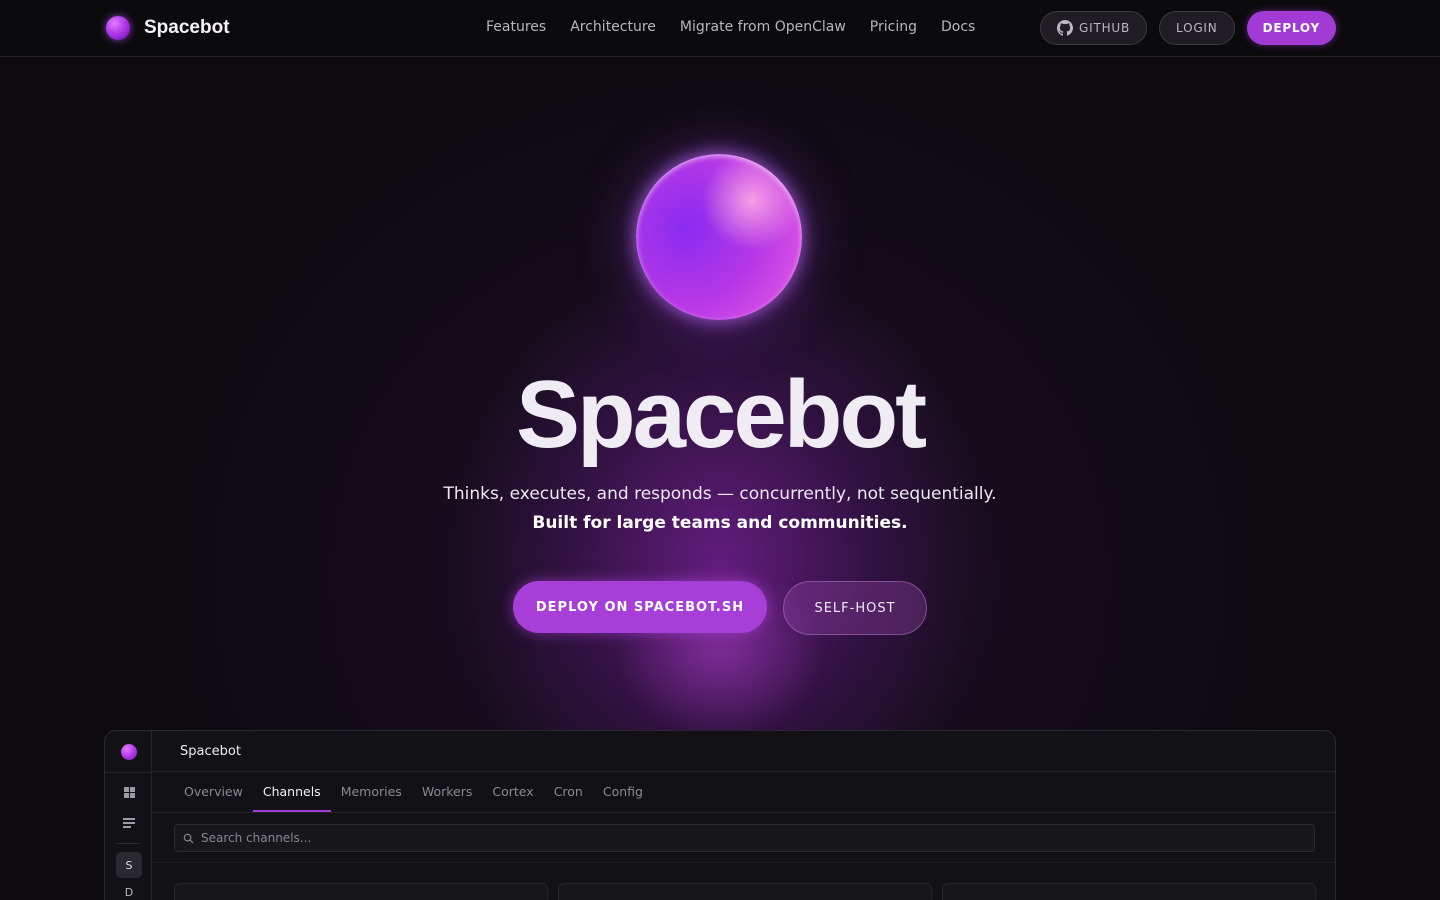 Image resolution: width=1440 pixels, height=900 pixels. Describe the element at coordinates (188, 838) in the screenshot. I see `search-icon` at that location.